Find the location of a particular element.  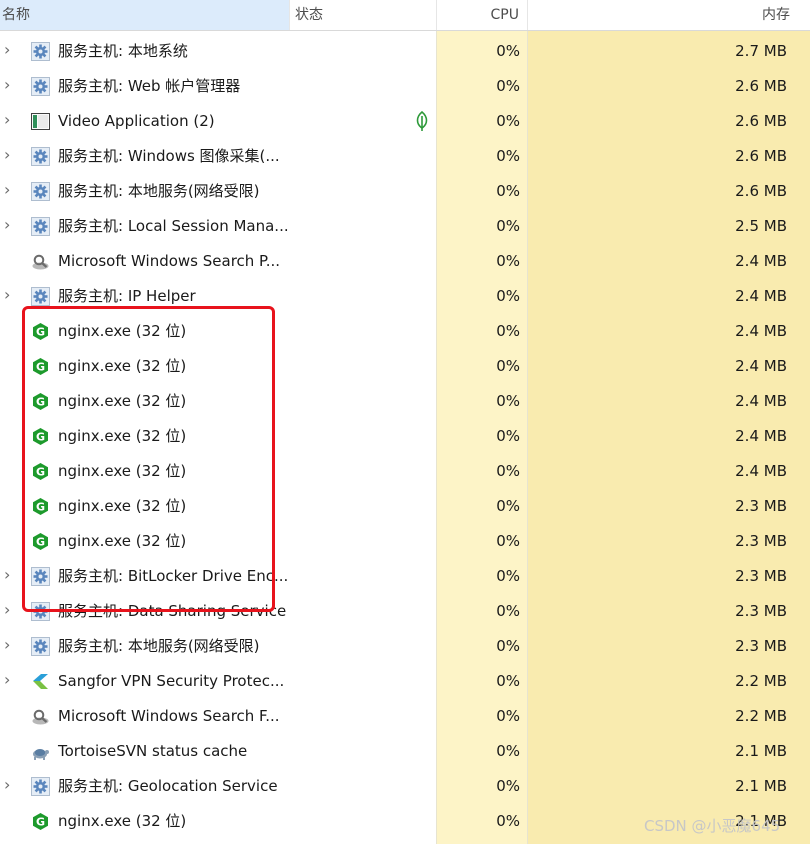

process-name: 服务主机: IP Helper is located at coordinates (127, 296).